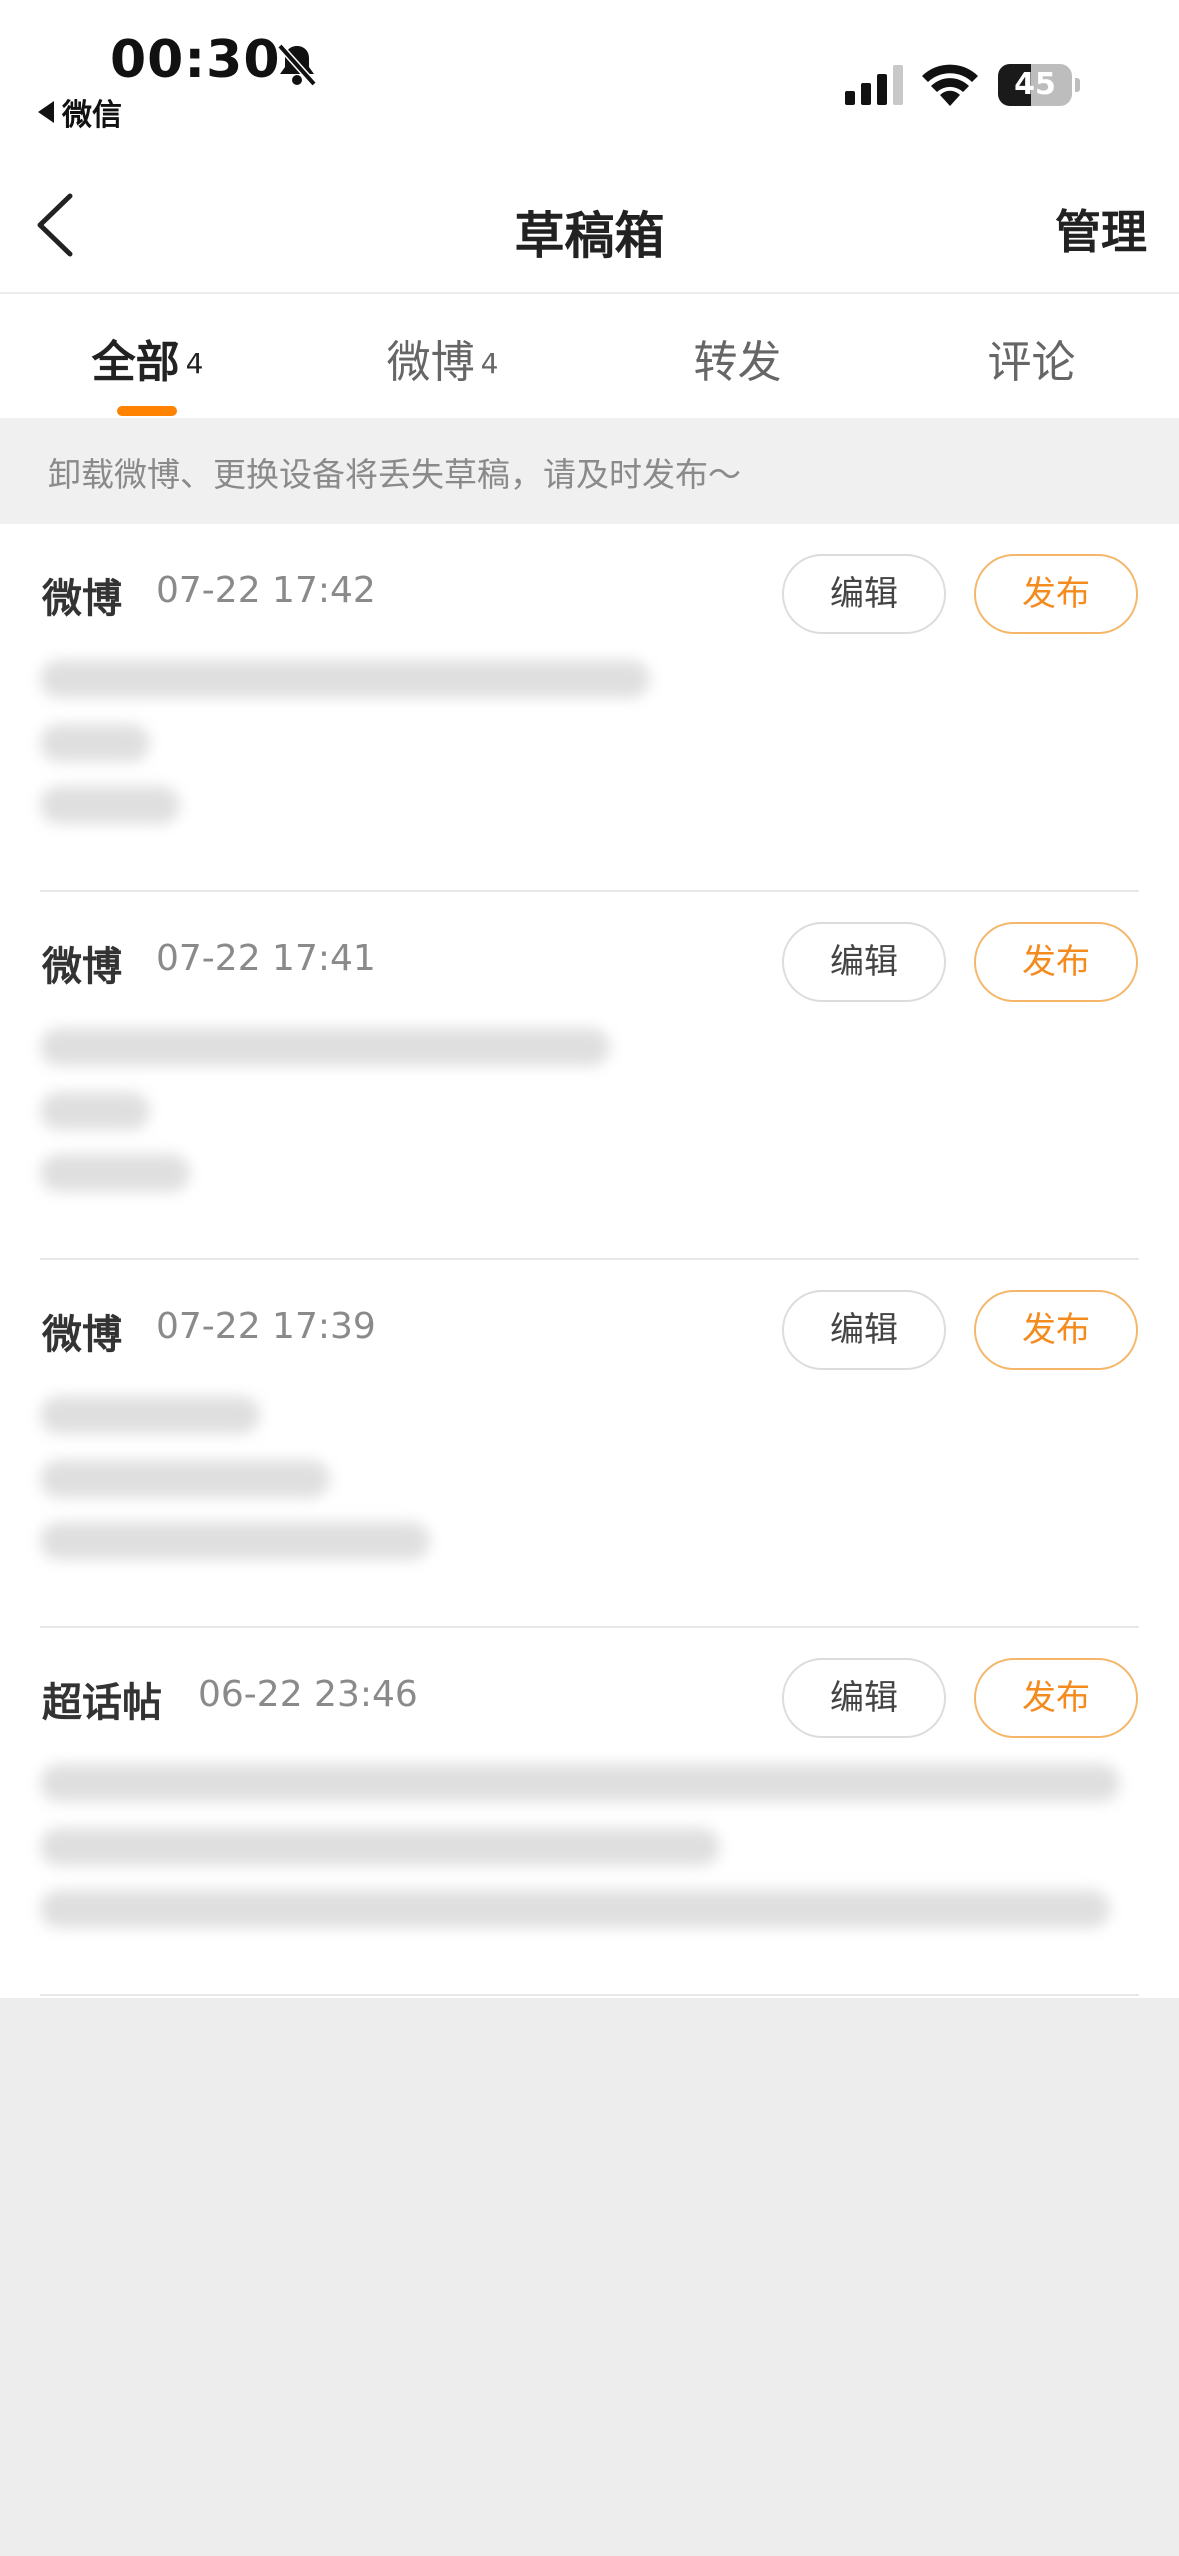 The image size is (1179, 2556). Describe the element at coordinates (874, 85) in the screenshot. I see `signal-icon` at that location.